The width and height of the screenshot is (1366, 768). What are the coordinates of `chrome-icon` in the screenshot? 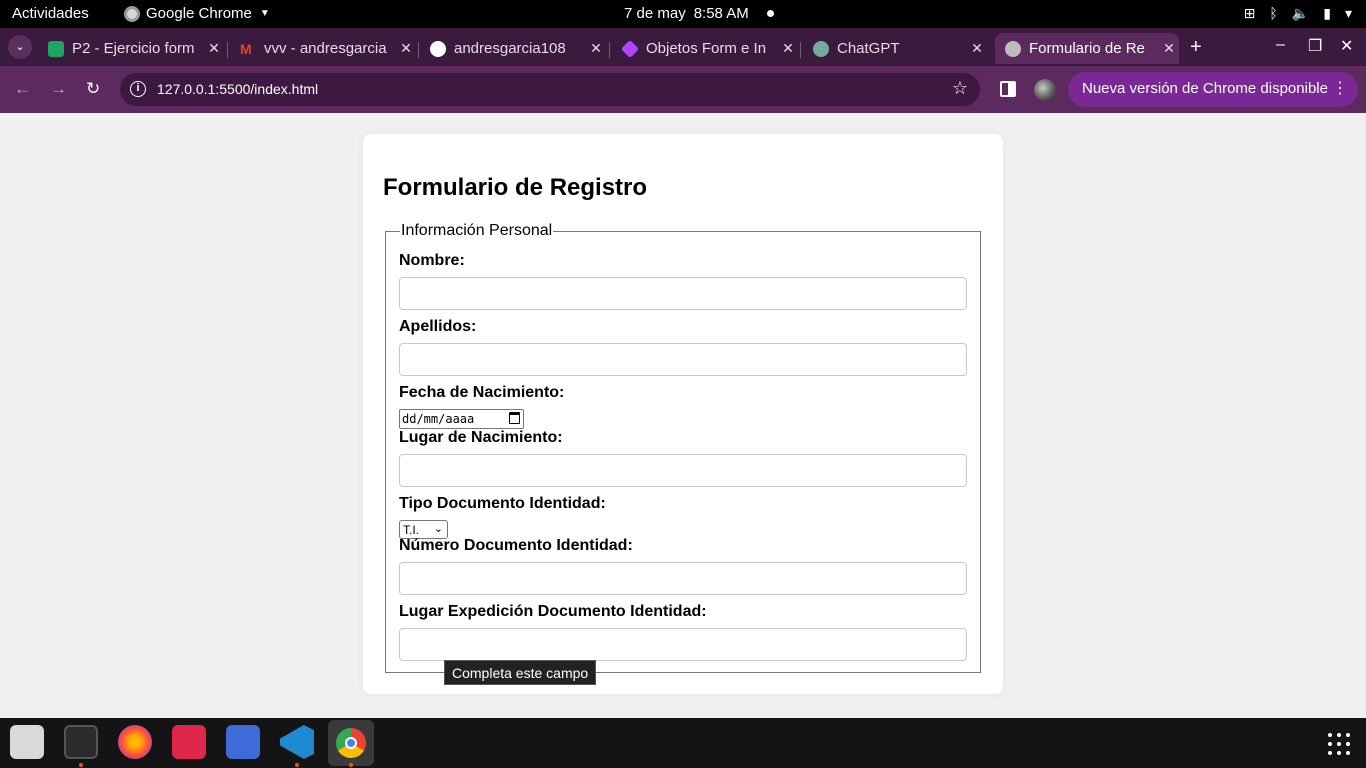 It's located at (132, 13).